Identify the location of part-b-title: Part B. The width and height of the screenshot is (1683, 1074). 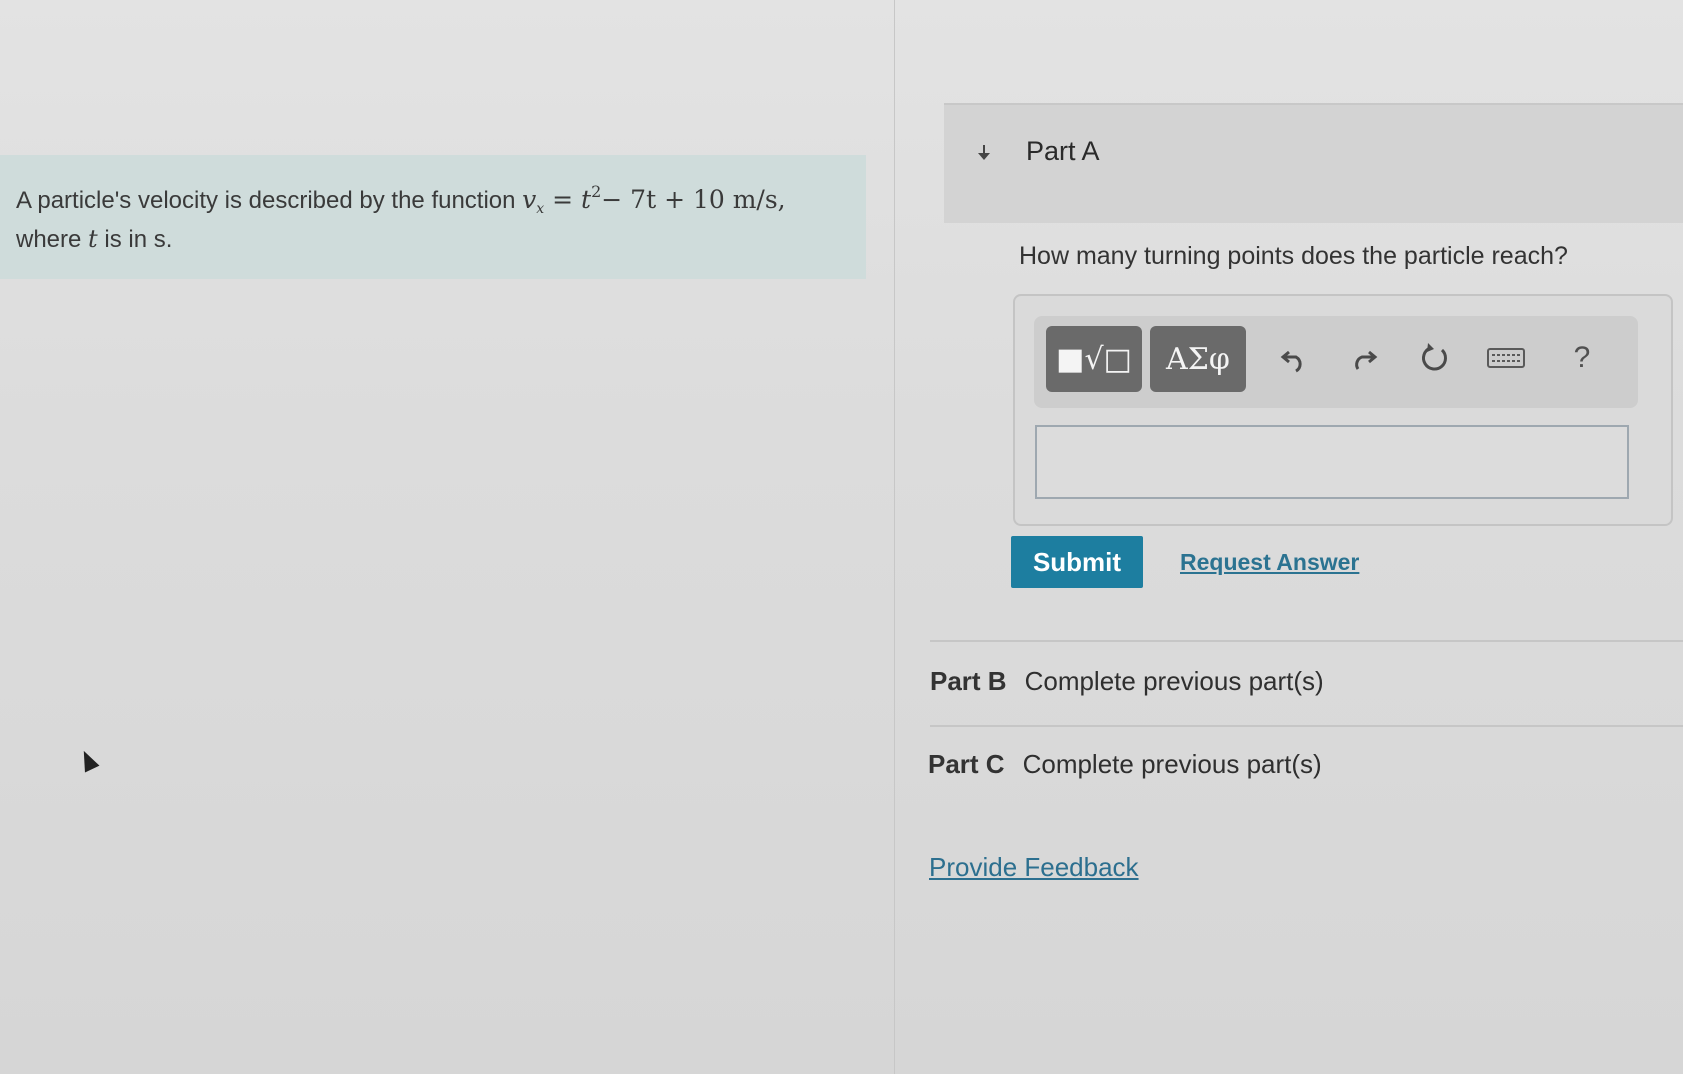
(968, 681).